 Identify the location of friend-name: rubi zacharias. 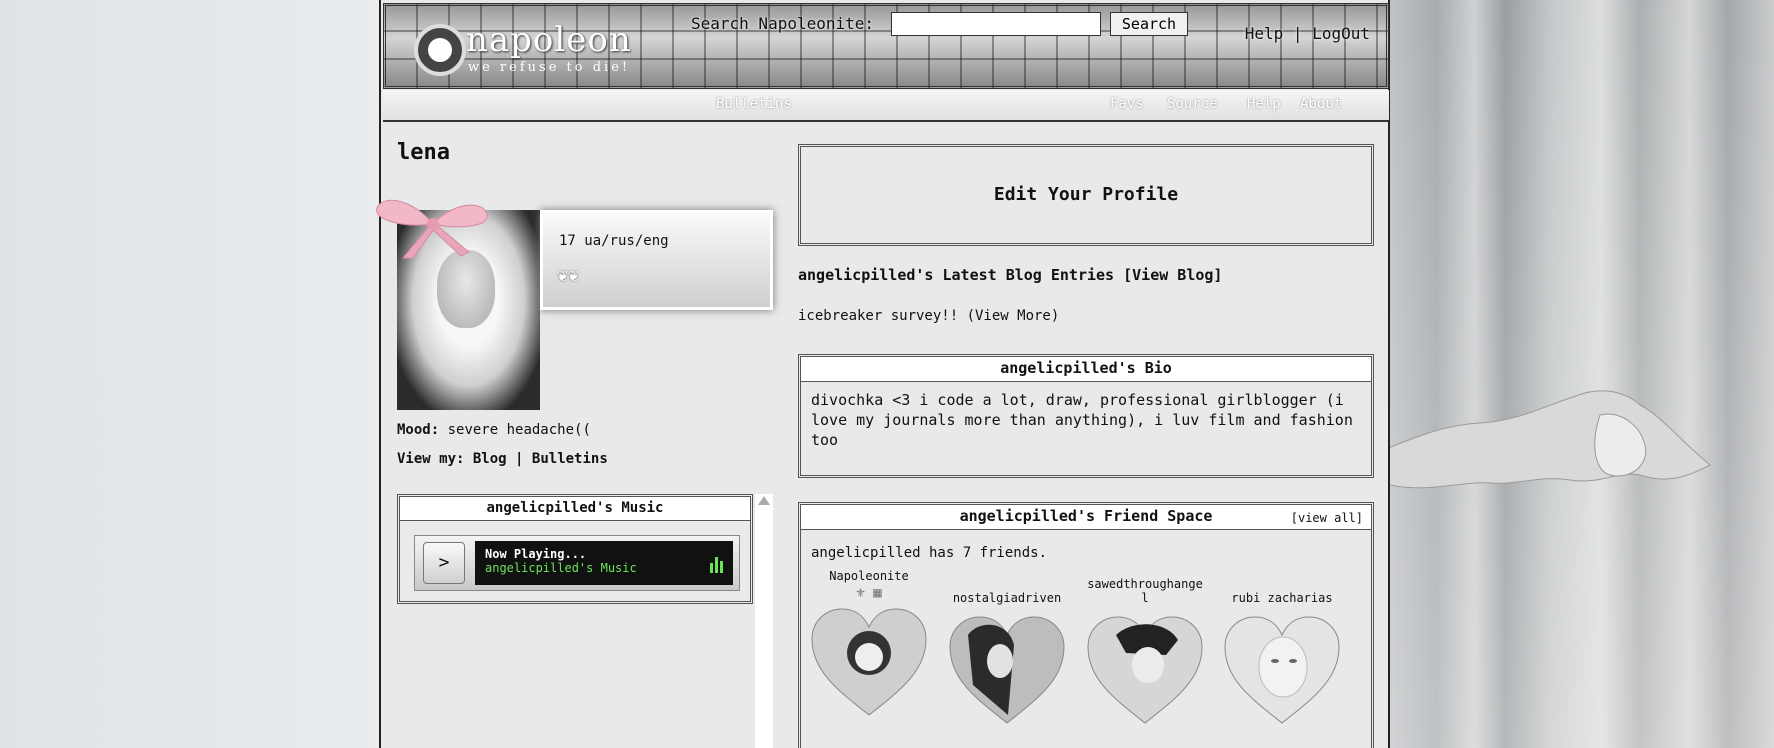
(1282, 589).